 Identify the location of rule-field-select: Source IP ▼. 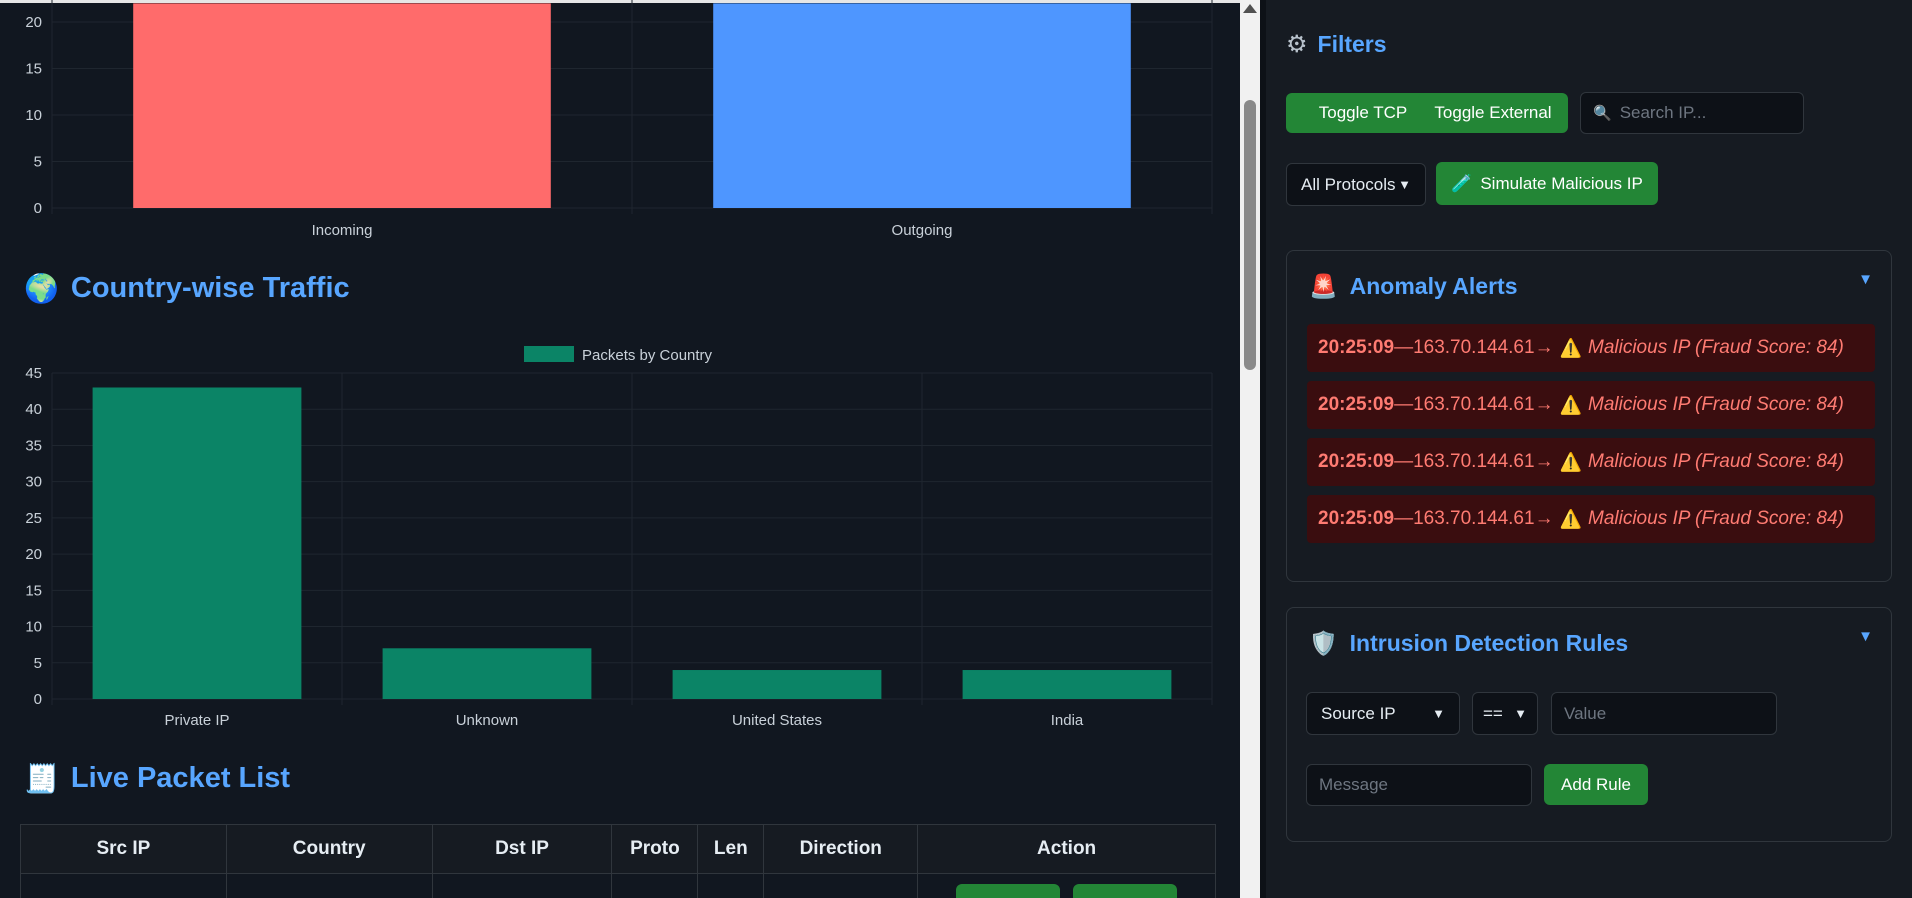
(1383, 713).